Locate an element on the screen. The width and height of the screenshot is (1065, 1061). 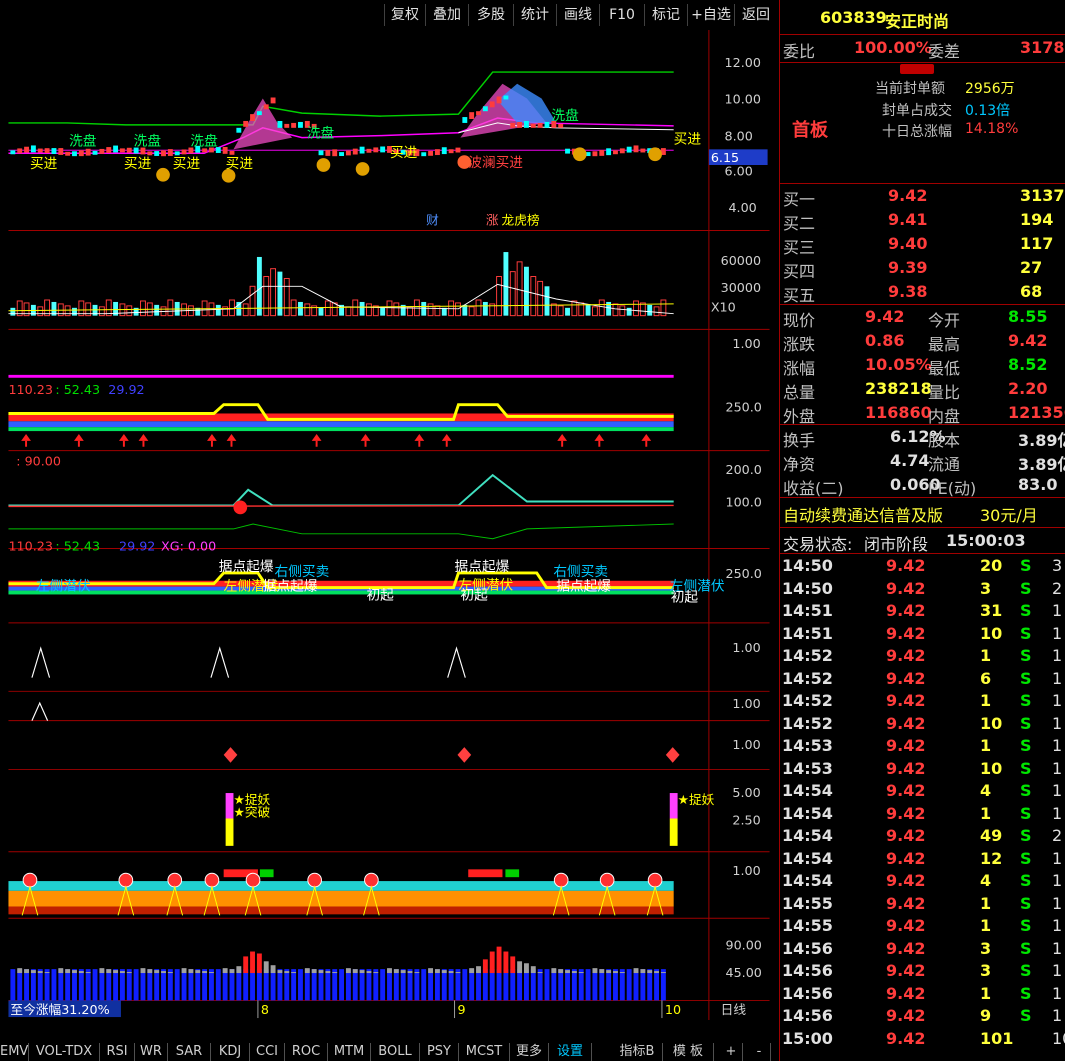
zoom-out-button: - is located at coordinates (759, 1052).